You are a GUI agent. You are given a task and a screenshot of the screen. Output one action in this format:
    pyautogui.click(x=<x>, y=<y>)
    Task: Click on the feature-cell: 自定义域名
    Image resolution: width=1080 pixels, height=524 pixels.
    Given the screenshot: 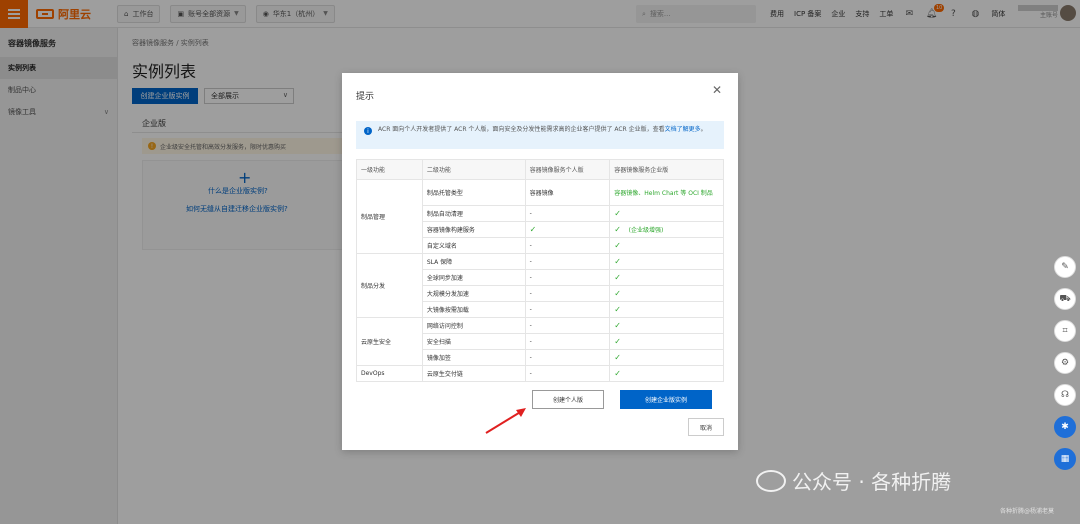 What is the action you would take?
    pyautogui.click(x=473, y=245)
    